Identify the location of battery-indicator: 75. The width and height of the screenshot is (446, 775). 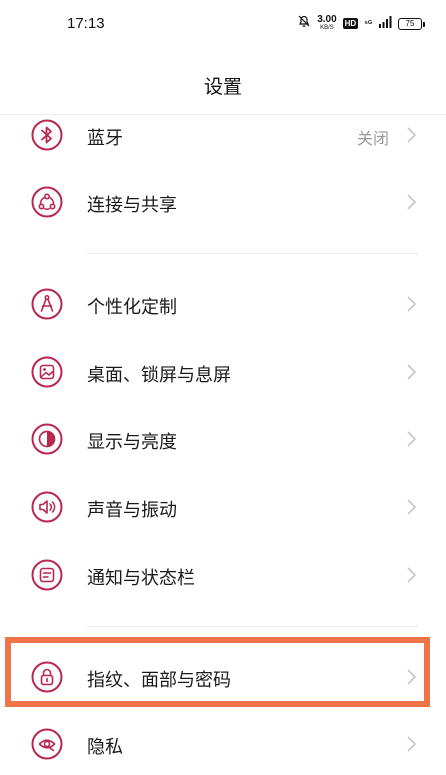
(411, 23).